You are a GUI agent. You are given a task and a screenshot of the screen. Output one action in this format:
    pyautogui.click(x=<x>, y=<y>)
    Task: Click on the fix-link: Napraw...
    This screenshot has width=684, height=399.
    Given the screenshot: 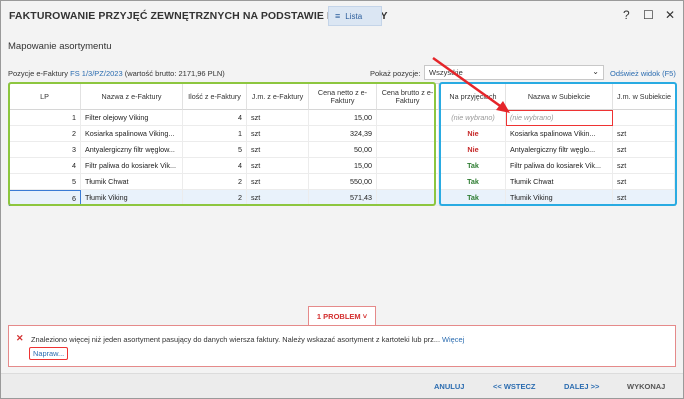 What is the action you would take?
    pyautogui.click(x=49, y=353)
    